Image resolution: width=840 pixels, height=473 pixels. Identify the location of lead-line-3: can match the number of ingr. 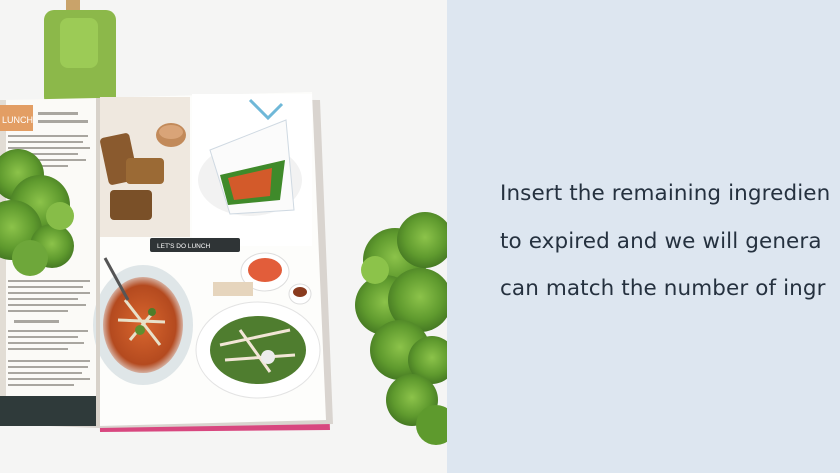
(663, 288).